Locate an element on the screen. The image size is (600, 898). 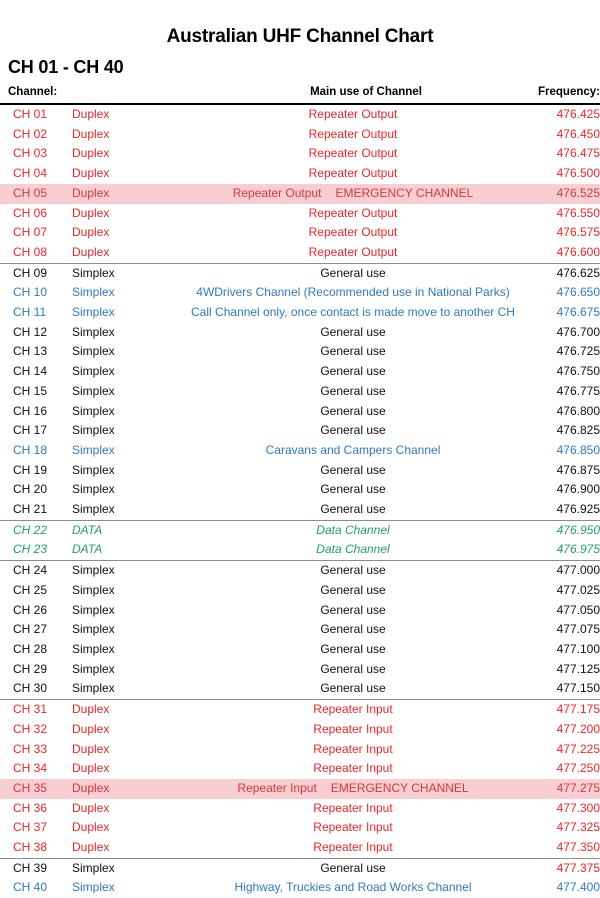
cell-frequency: 476.475 is located at coordinates (578, 153).